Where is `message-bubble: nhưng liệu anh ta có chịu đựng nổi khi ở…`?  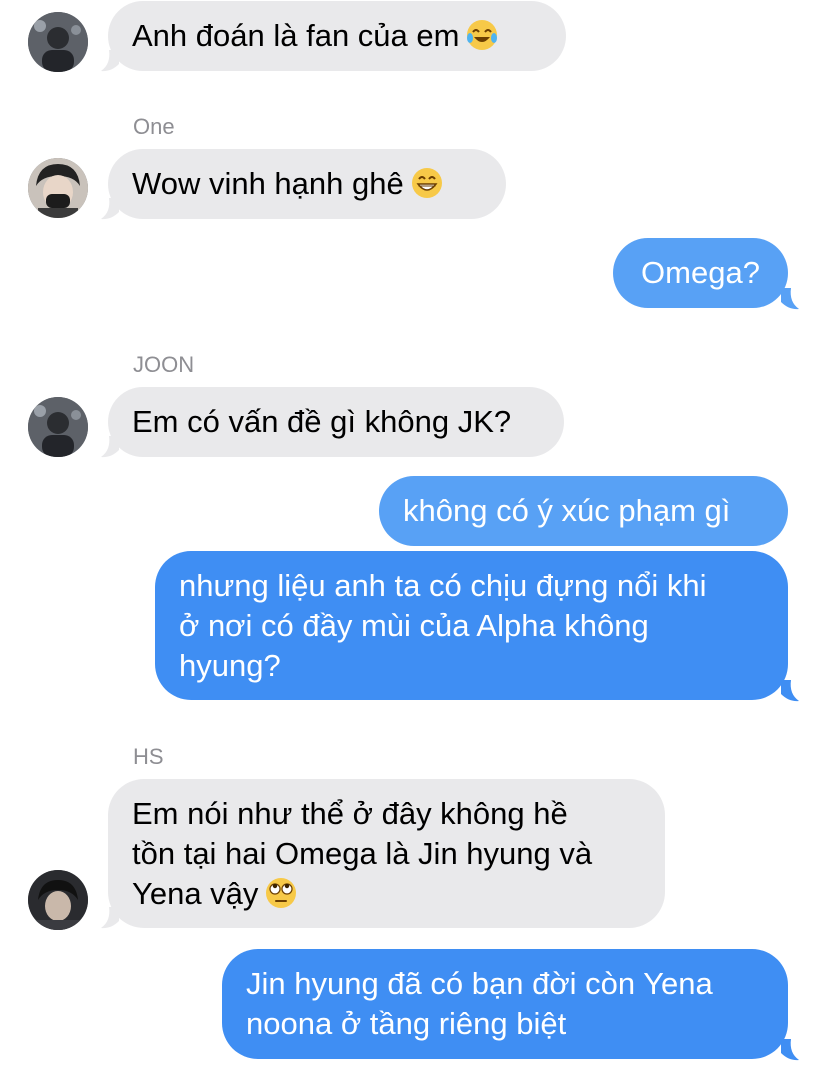
message-bubble: nhưng liệu anh ta có chịu đựng nổi khi ở… is located at coordinates (471, 625).